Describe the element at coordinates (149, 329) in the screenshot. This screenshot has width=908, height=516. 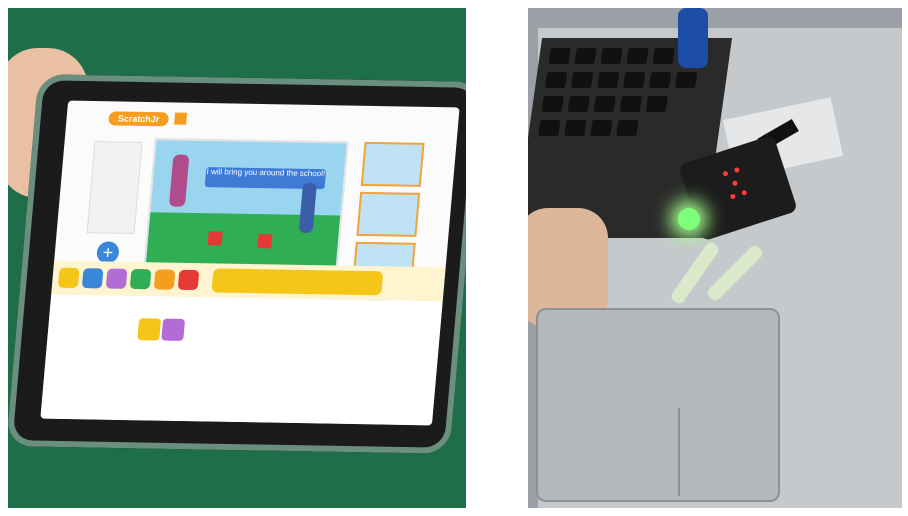
I see `green-flag-icon` at that location.